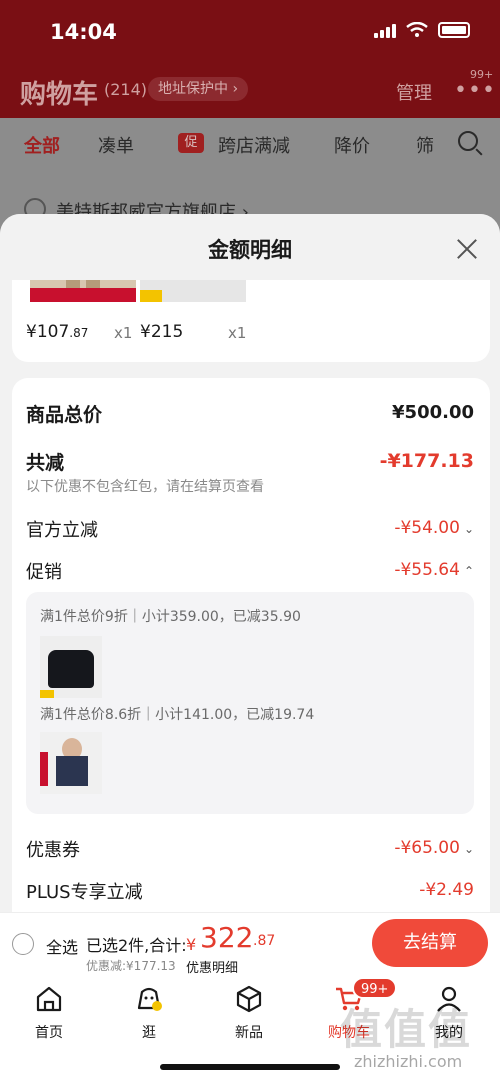 The width and height of the screenshot is (500, 1082). I want to click on product-price: ¥215, so click(162, 332).